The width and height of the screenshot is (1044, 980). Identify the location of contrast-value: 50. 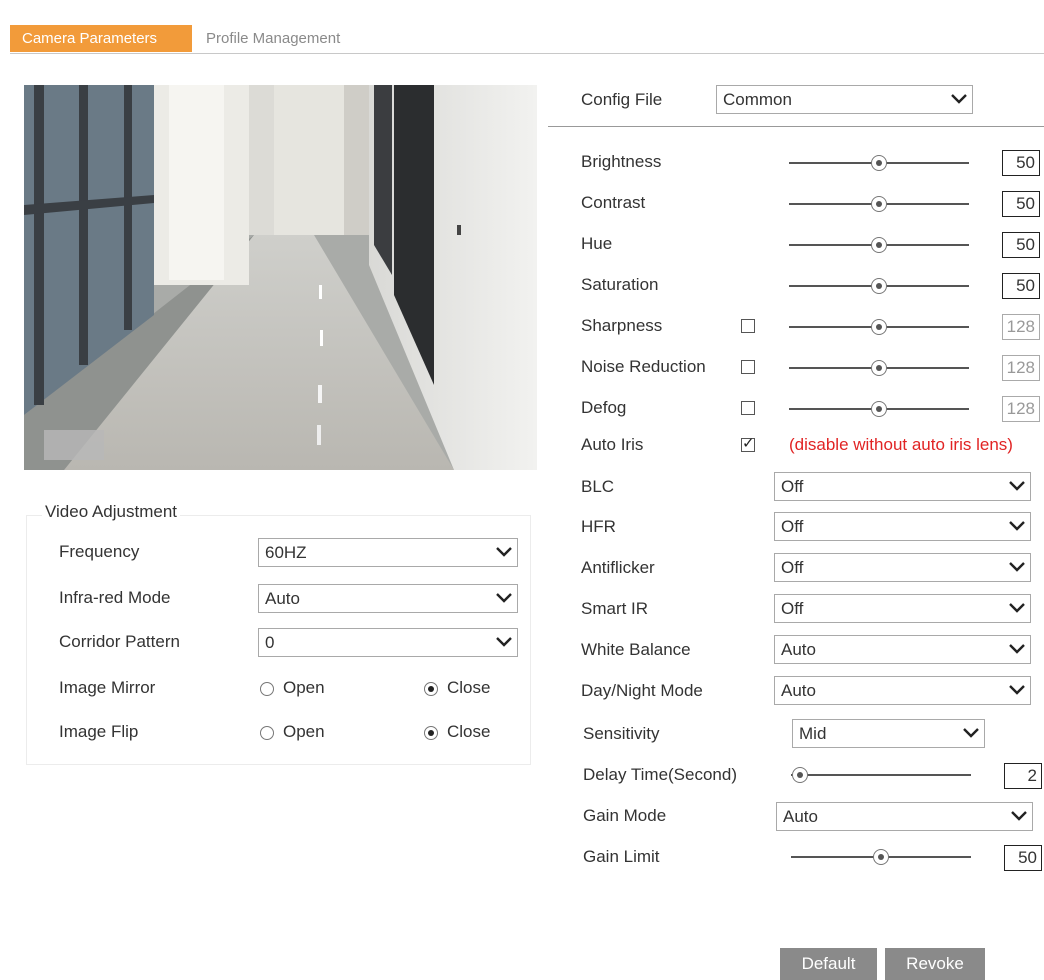
(1021, 204).